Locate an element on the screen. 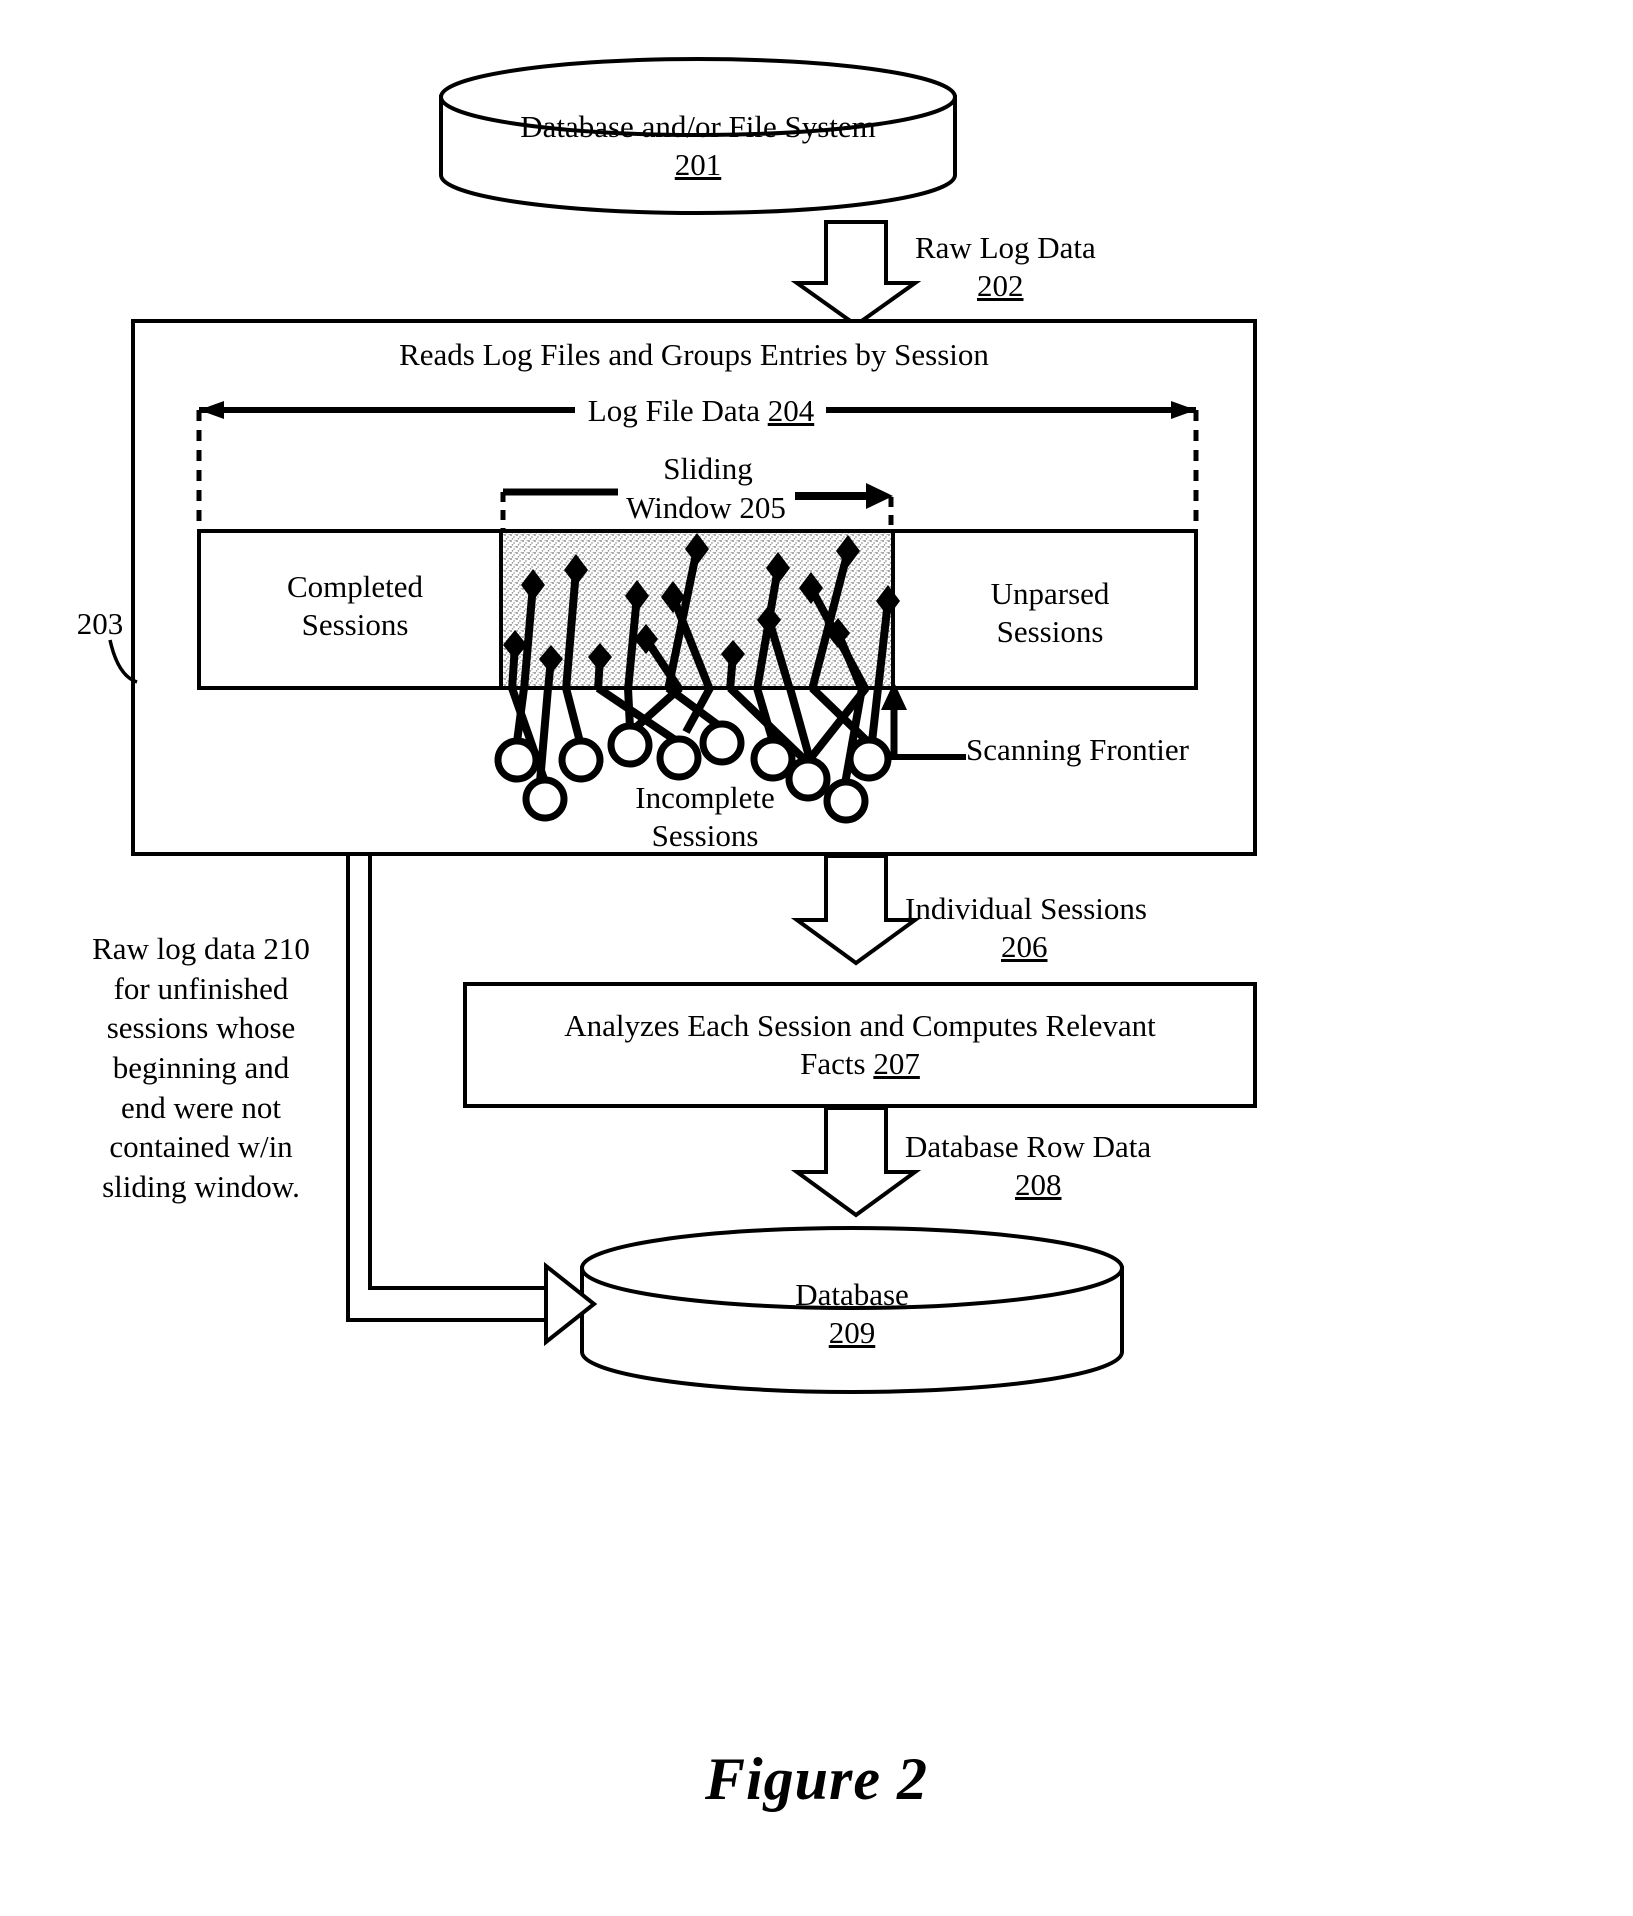  target-database-ref: 209 is located at coordinates (852, 1332).